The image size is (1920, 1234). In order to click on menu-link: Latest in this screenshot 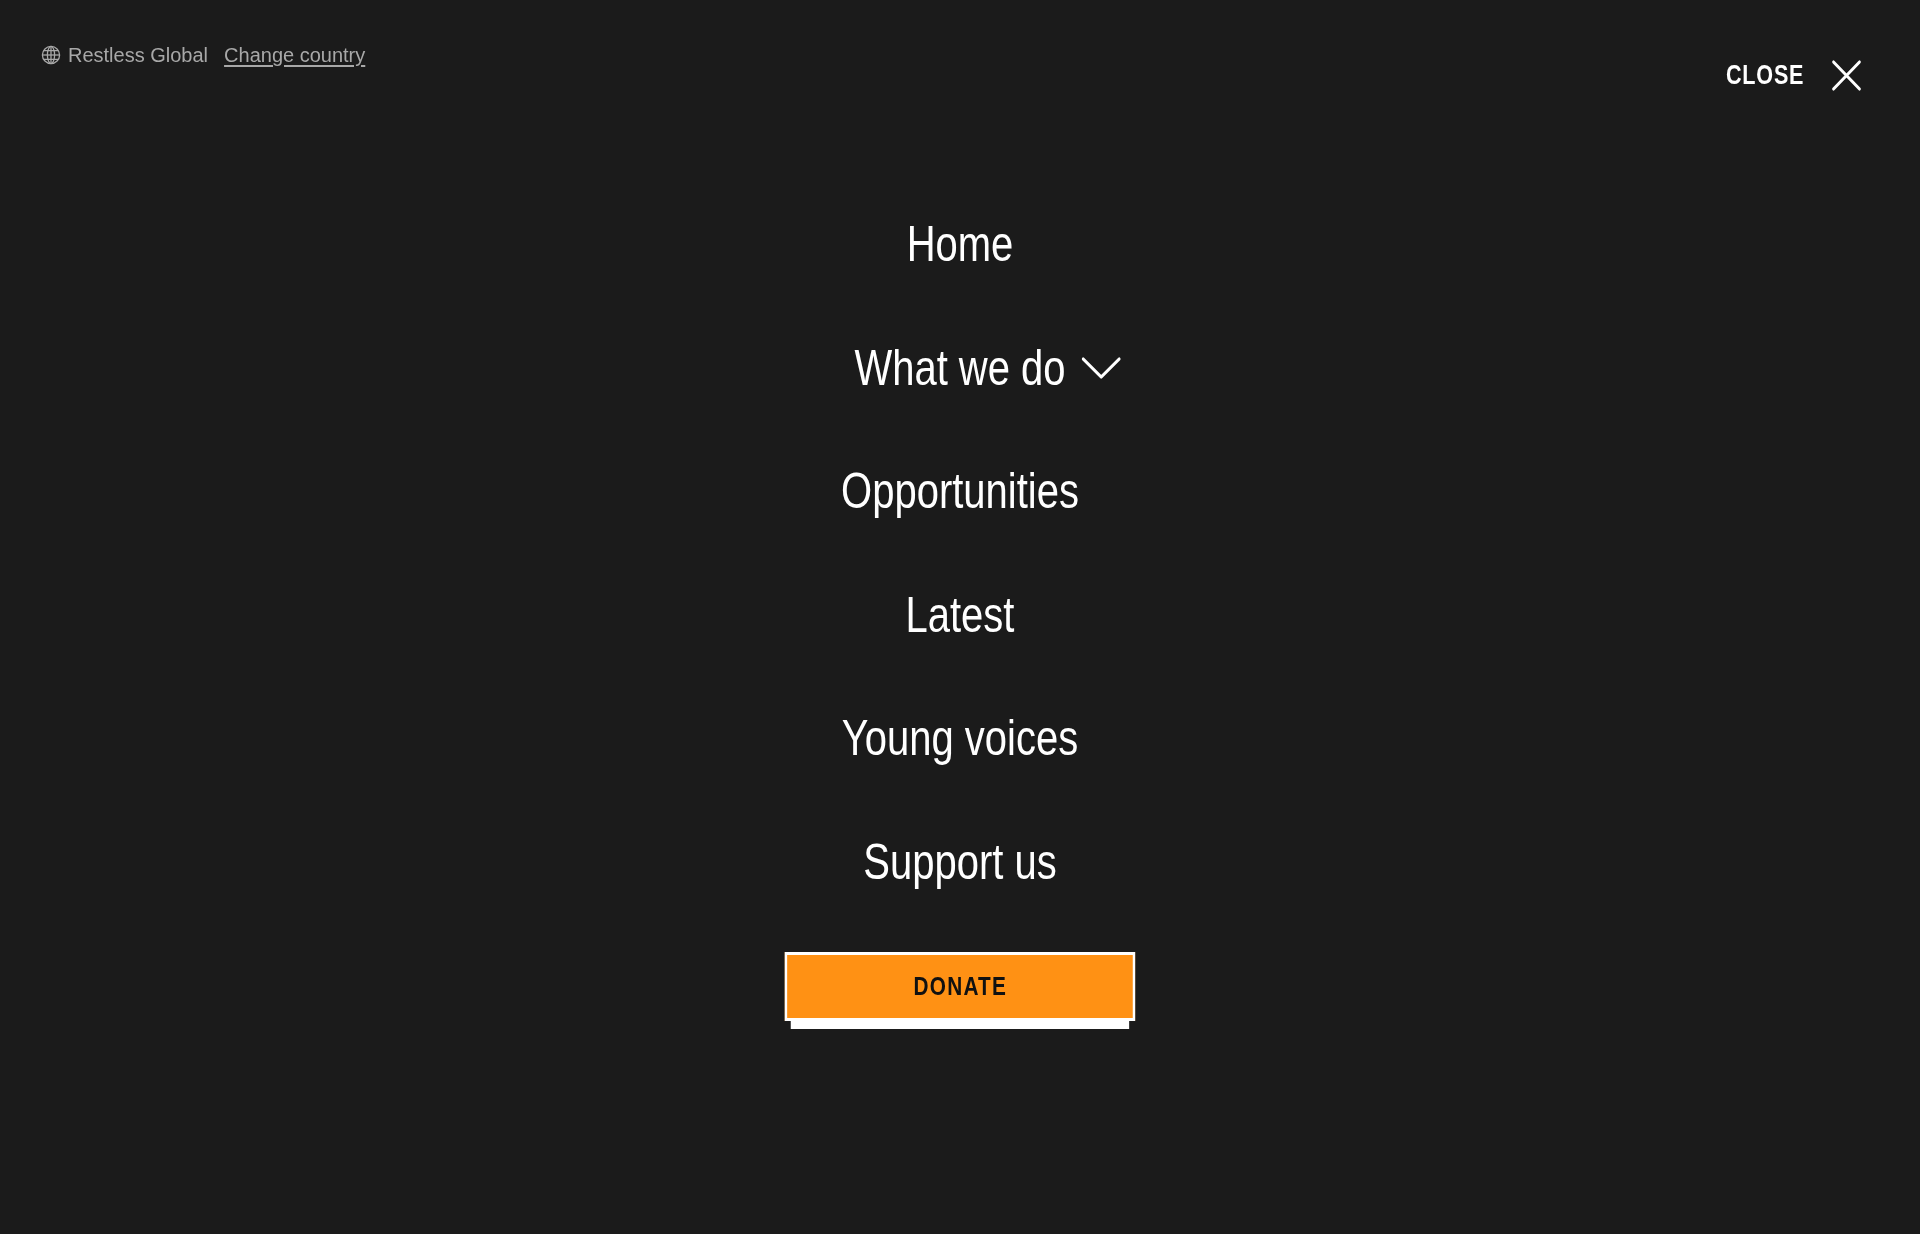, I will do `click(960, 614)`.